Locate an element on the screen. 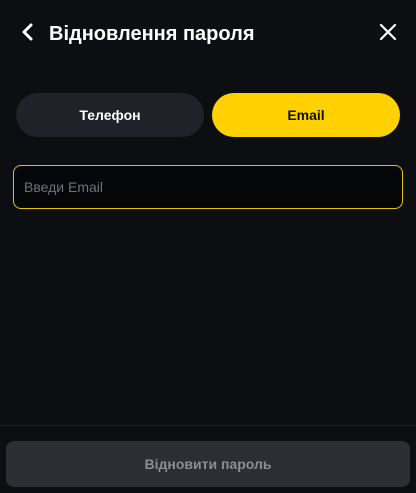 The height and width of the screenshot is (493, 416). chevron-left-icon is located at coordinates (28, 34).